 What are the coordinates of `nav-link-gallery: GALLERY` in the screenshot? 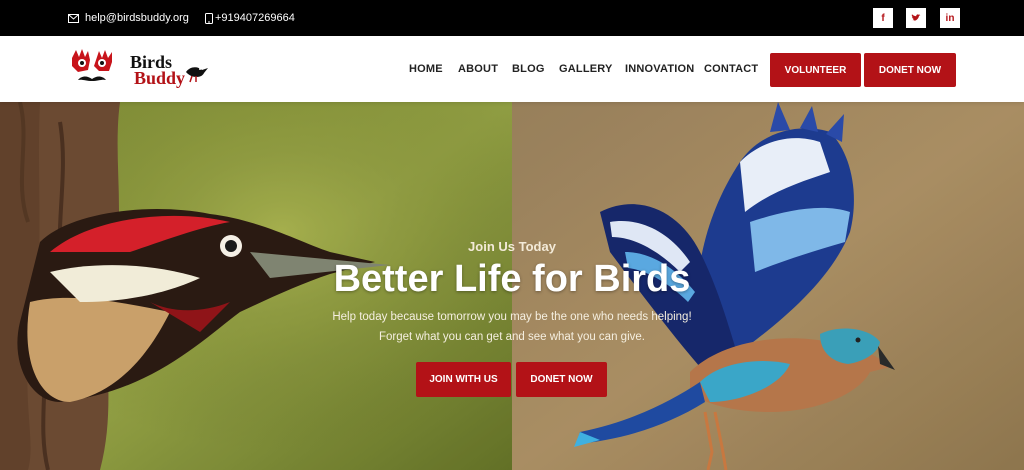 It's located at (586, 69).